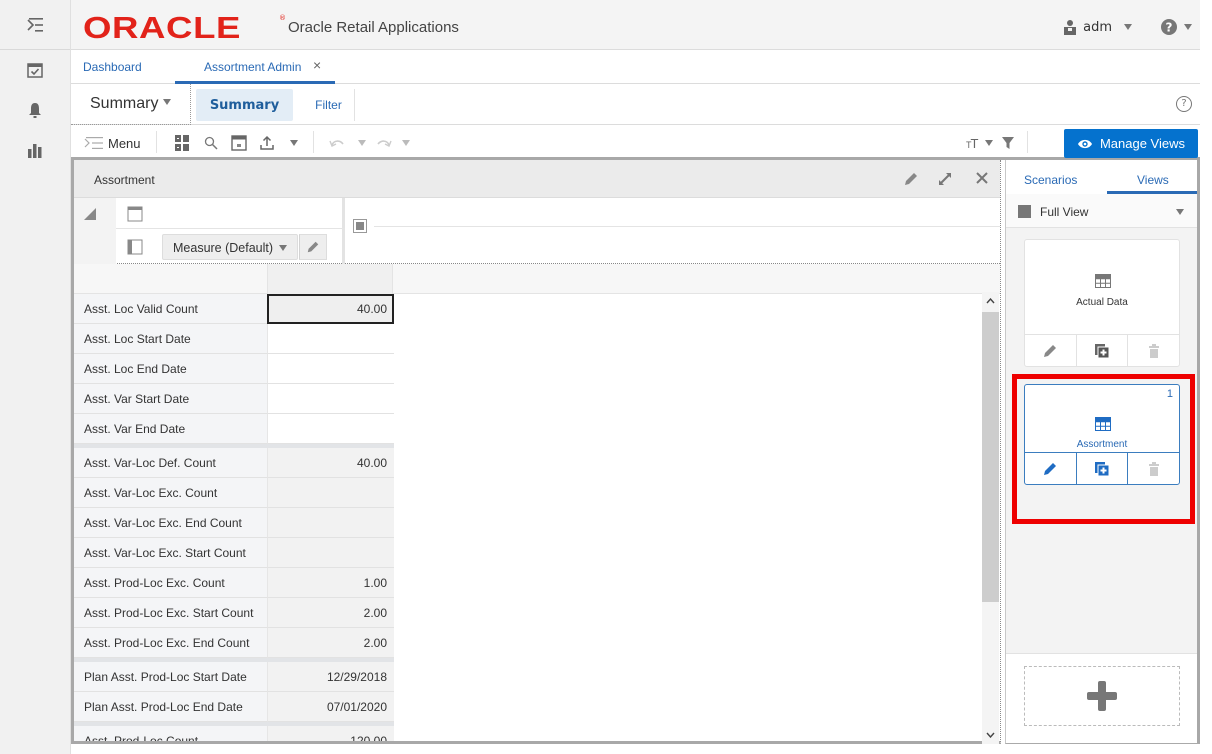 Image resolution: width=1212 pixels, height=754 pixels. What do you see at coordinates (980, 143) in the screenshot?
I see `text-size-button: TT` at bounding box center [980, 143].